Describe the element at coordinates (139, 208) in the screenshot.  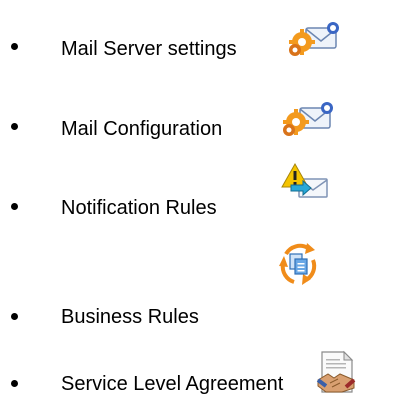
I see `list-item-label: Notification Rules` at that location.